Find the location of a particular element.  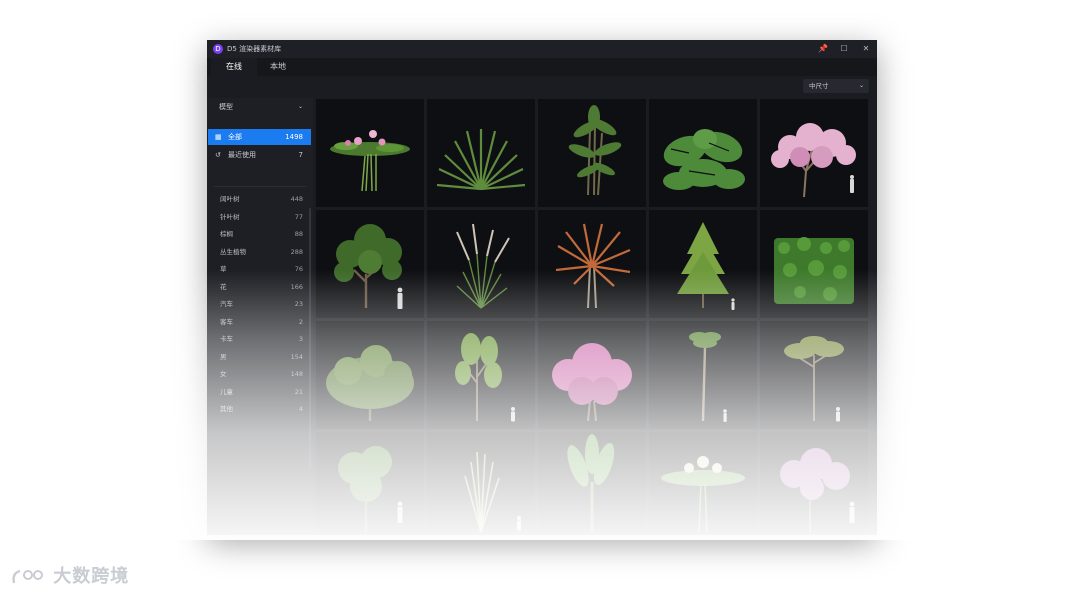

maximize-button: ☐ is located at coordinates (844, 49).